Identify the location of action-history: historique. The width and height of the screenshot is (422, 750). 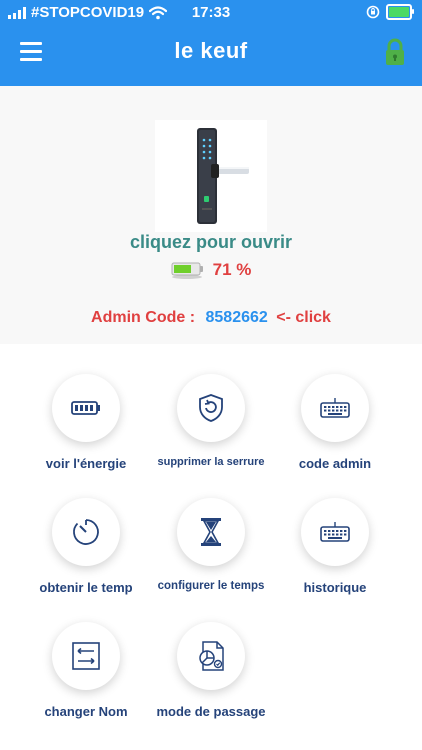
(335, 546).